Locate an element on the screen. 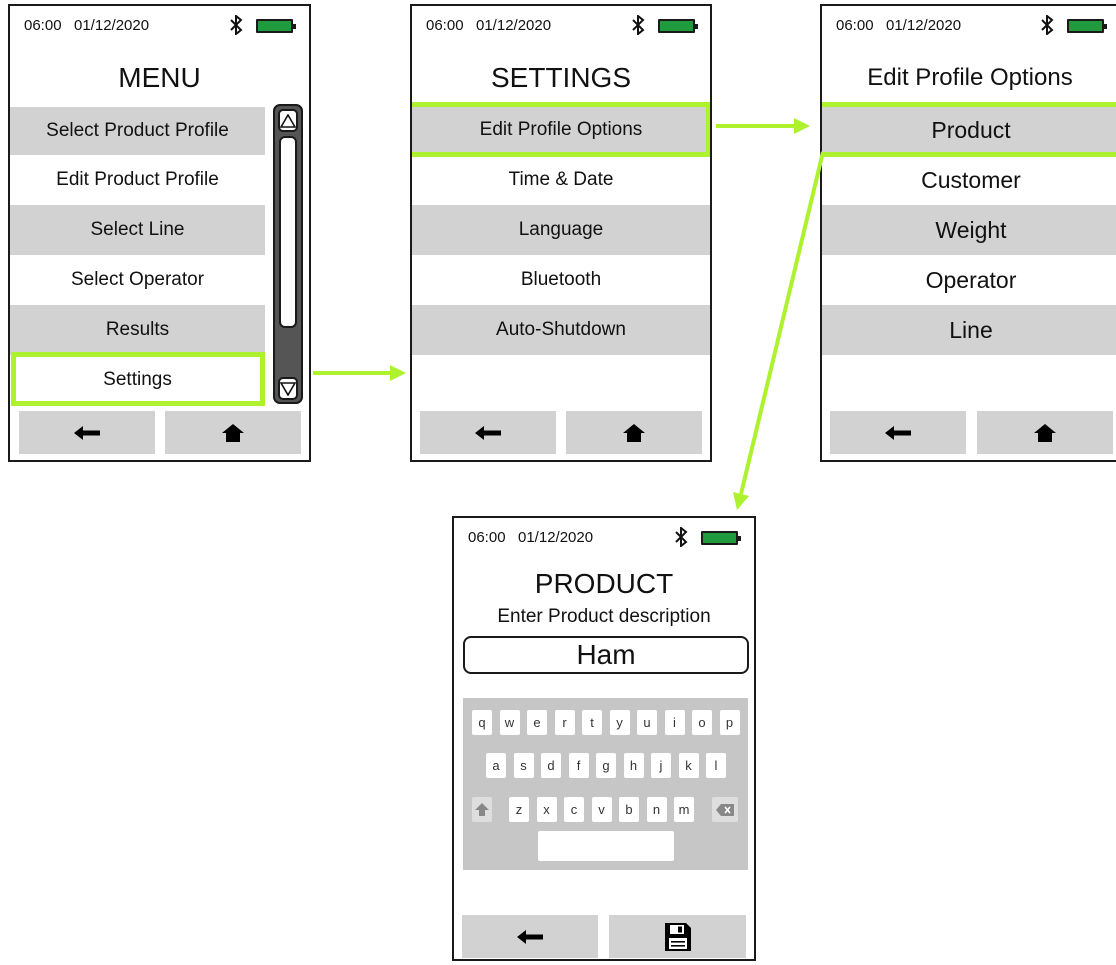  arrow-options-to-product is located at coordinates (779, 330).